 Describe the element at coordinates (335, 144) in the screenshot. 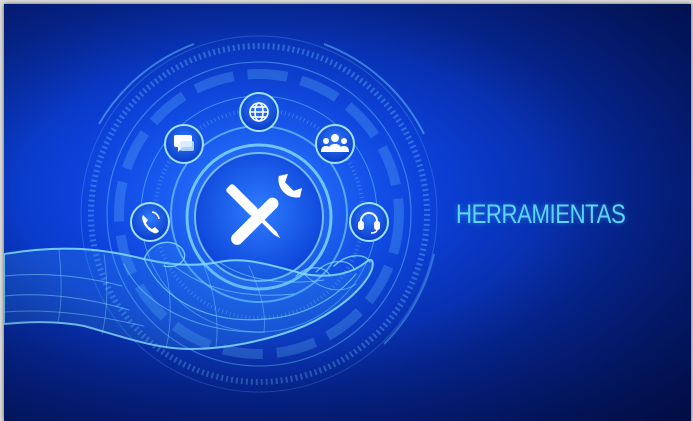

I see `team-bubble` at that location.